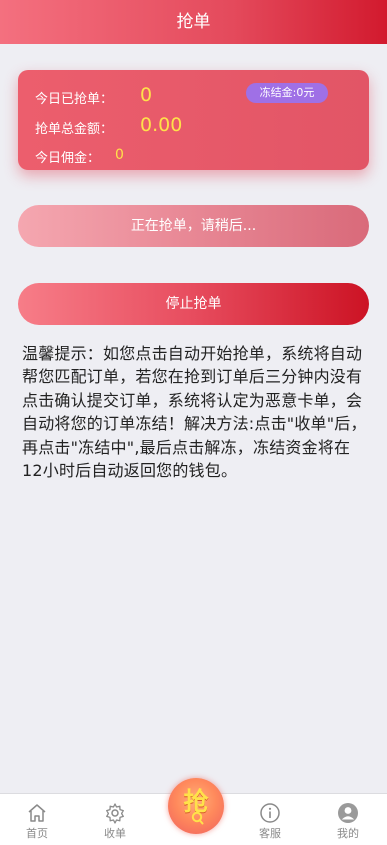 The height and width of the screenshot is (845, 387). I want to click on tab-mine-label: 我的, so click(348, 833).